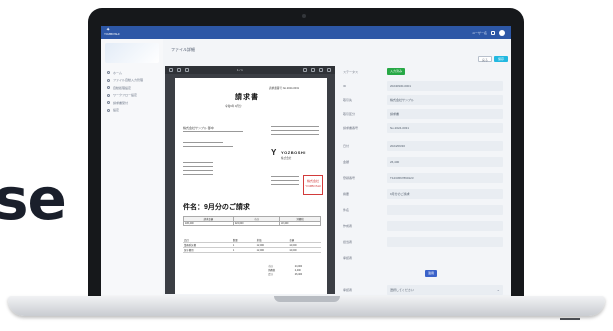  I want to click on toolbar-right, so click(317, 70).